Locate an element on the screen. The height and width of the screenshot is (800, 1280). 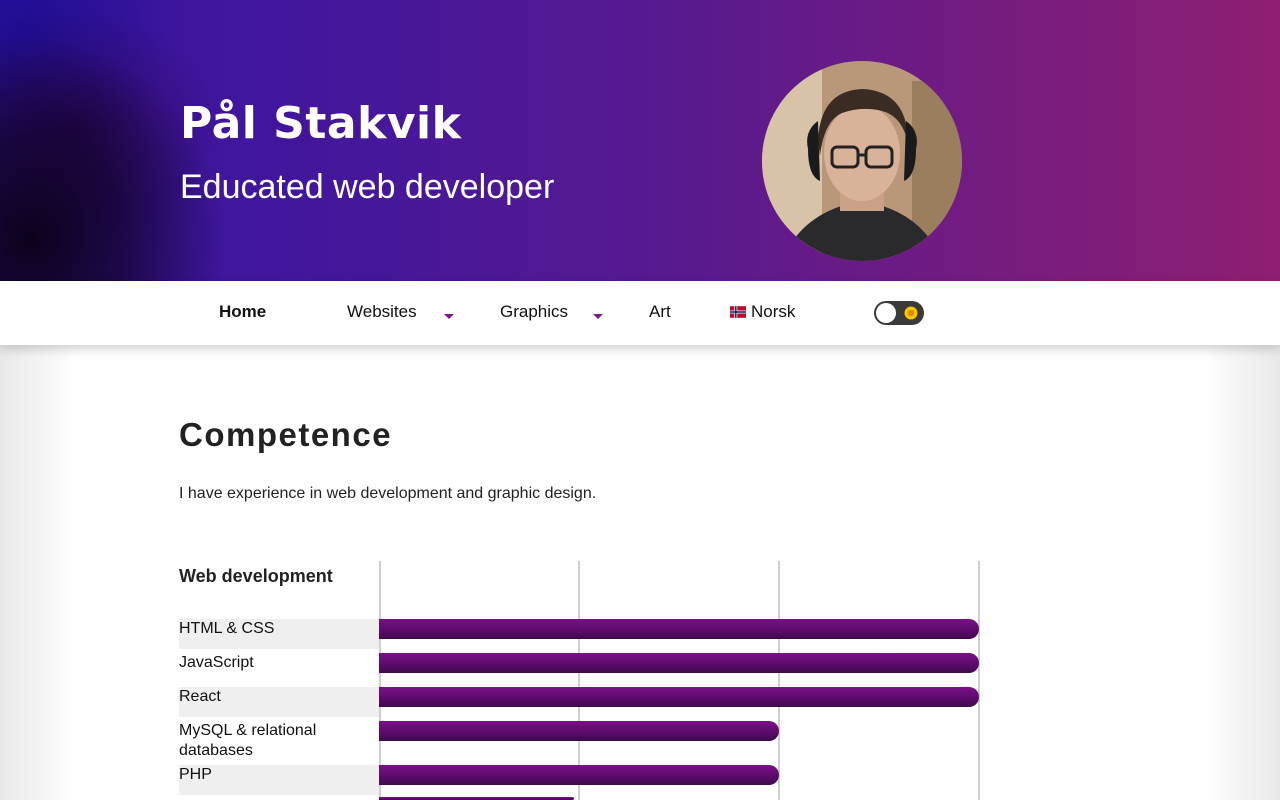
chart-category-label: PHP is located at coordinates (195, 774).